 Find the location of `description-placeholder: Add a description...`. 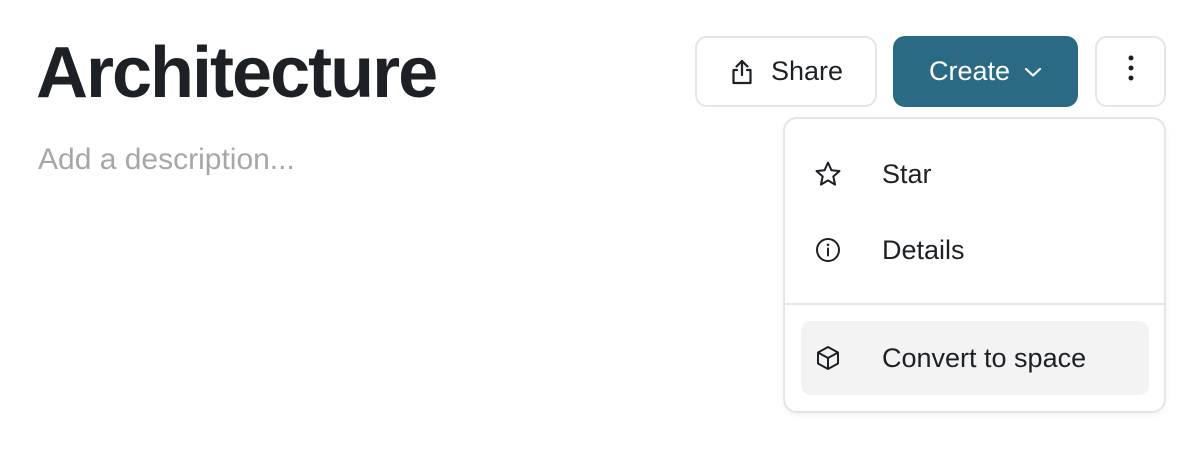

description-placeholder: Add a description... is located at coordinates (166, 160).